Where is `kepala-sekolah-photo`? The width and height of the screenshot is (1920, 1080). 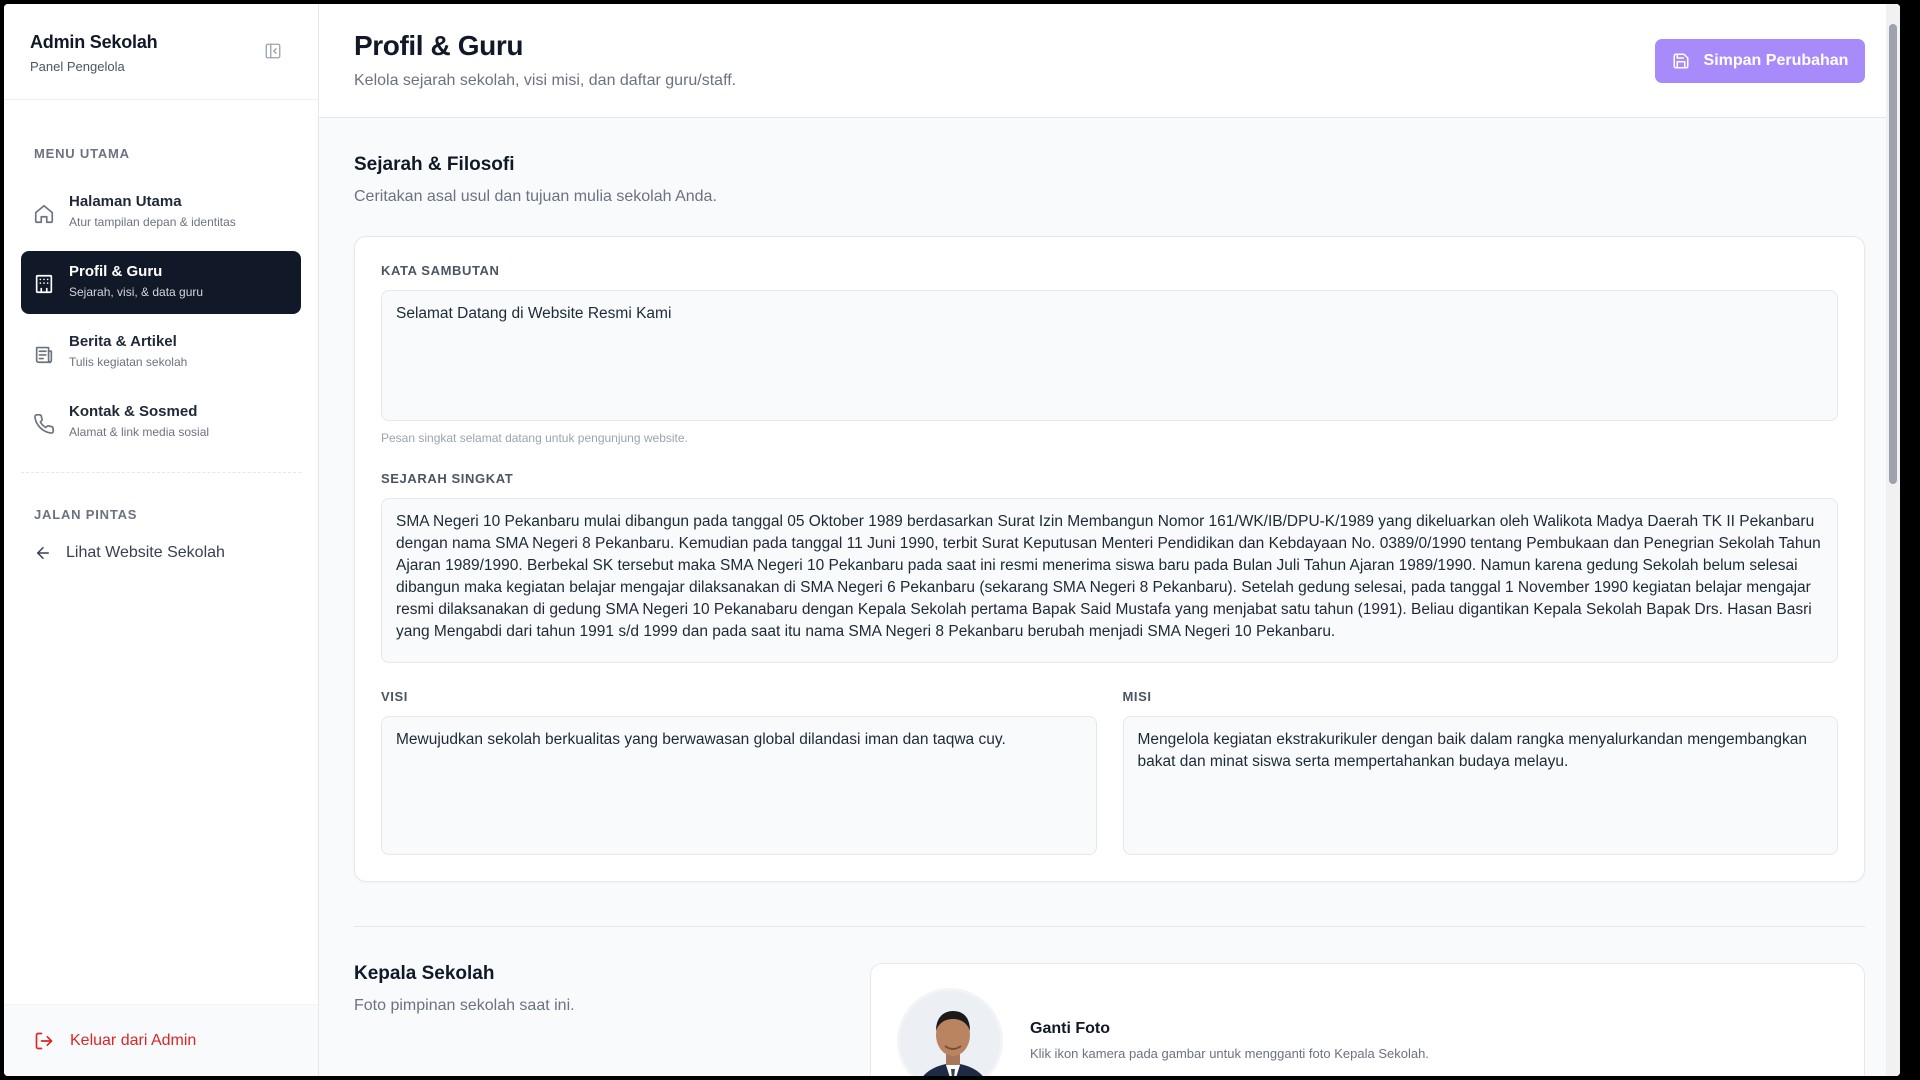 kepala-sekolah-photo is located at coordinates (950, 1032).